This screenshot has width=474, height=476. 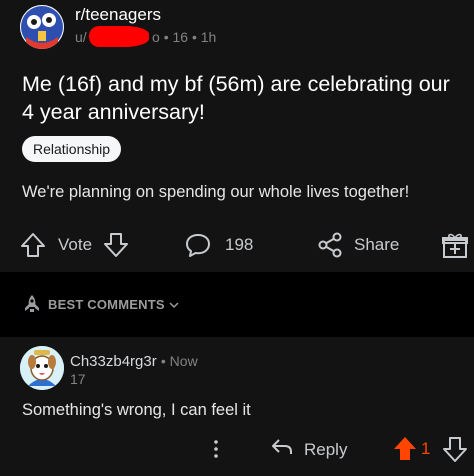 What do you see at coordinates (216, 451) in the screenshot?
I see `more-icon` at bounding box center [216, 451].